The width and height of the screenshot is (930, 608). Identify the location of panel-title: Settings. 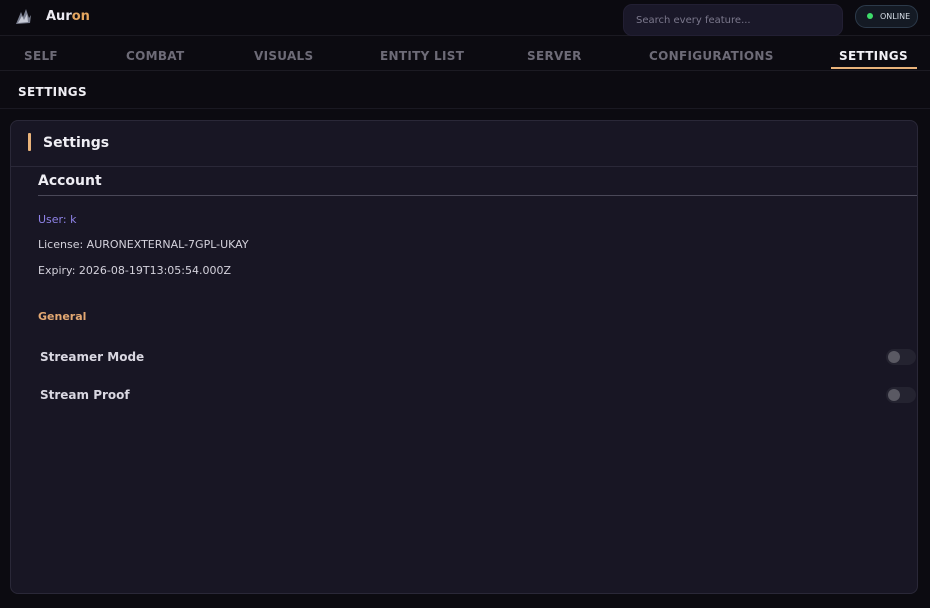
(76, 143).